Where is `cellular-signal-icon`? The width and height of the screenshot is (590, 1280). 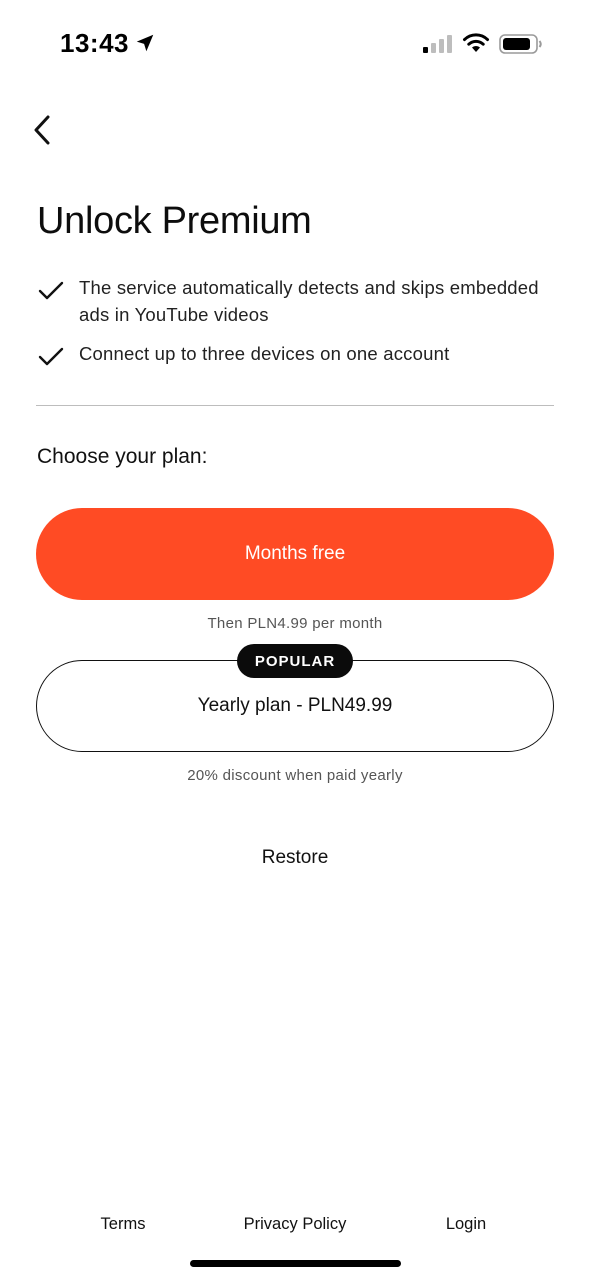 cellular-signal-icon is located at coordinates (437, 44).